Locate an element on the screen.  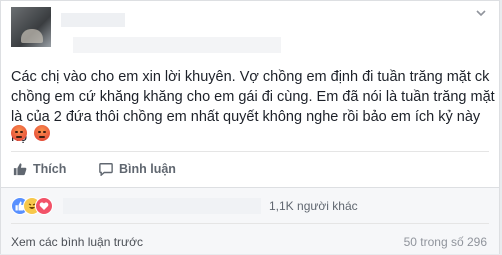
like-button: Thích is located at coordinates (39, 169).